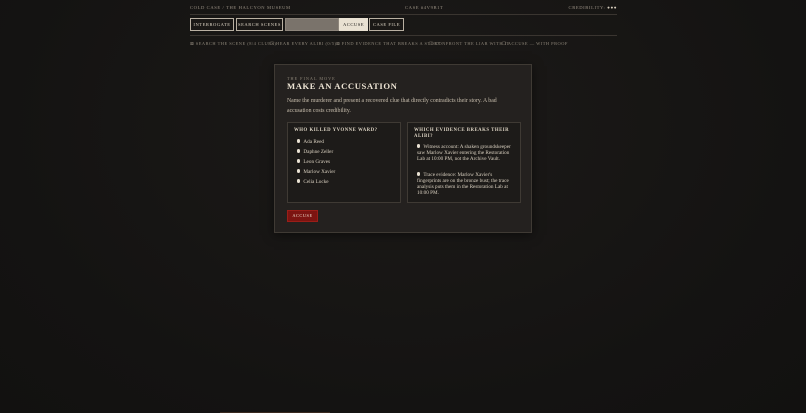 Image resolution: width=806 pixels, height=413 pixels. I want to click on suspect-name: Daphne Zeller, so click(318, 152).